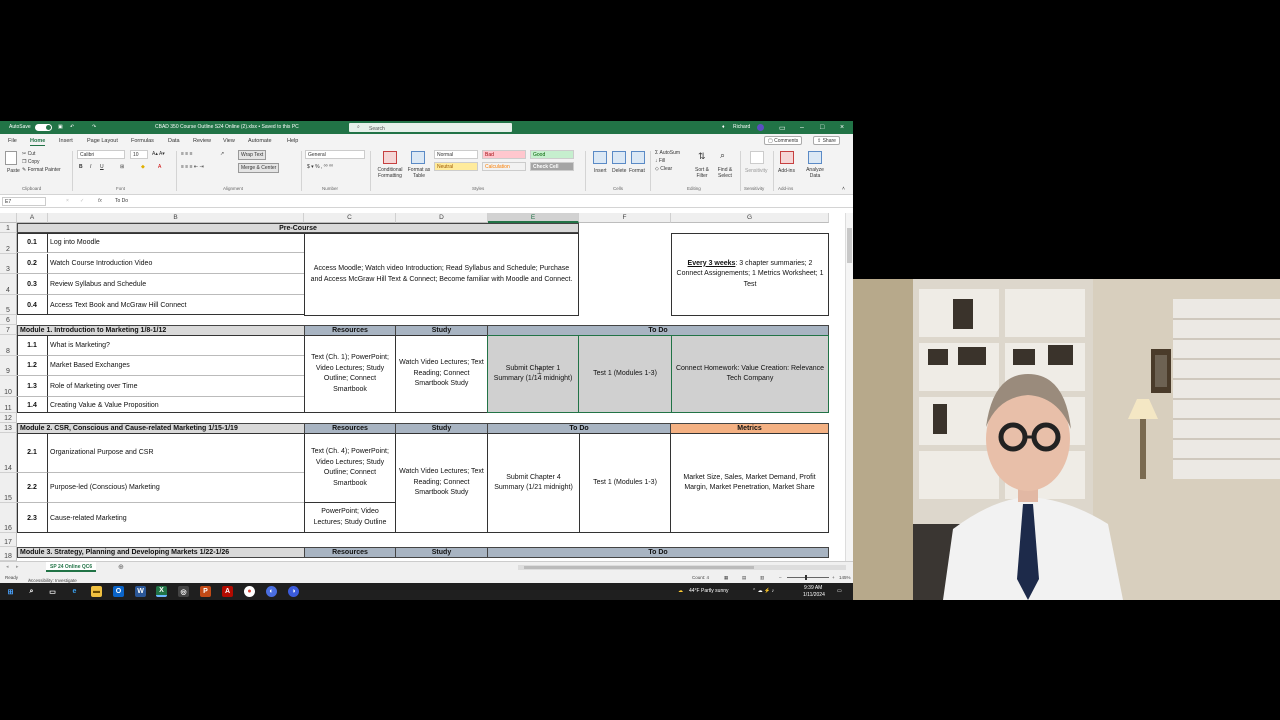 The width and height of the screenshot is (1280, 720). I want to click on item-text: Watch Course Introduction Video, so click(176, 264).